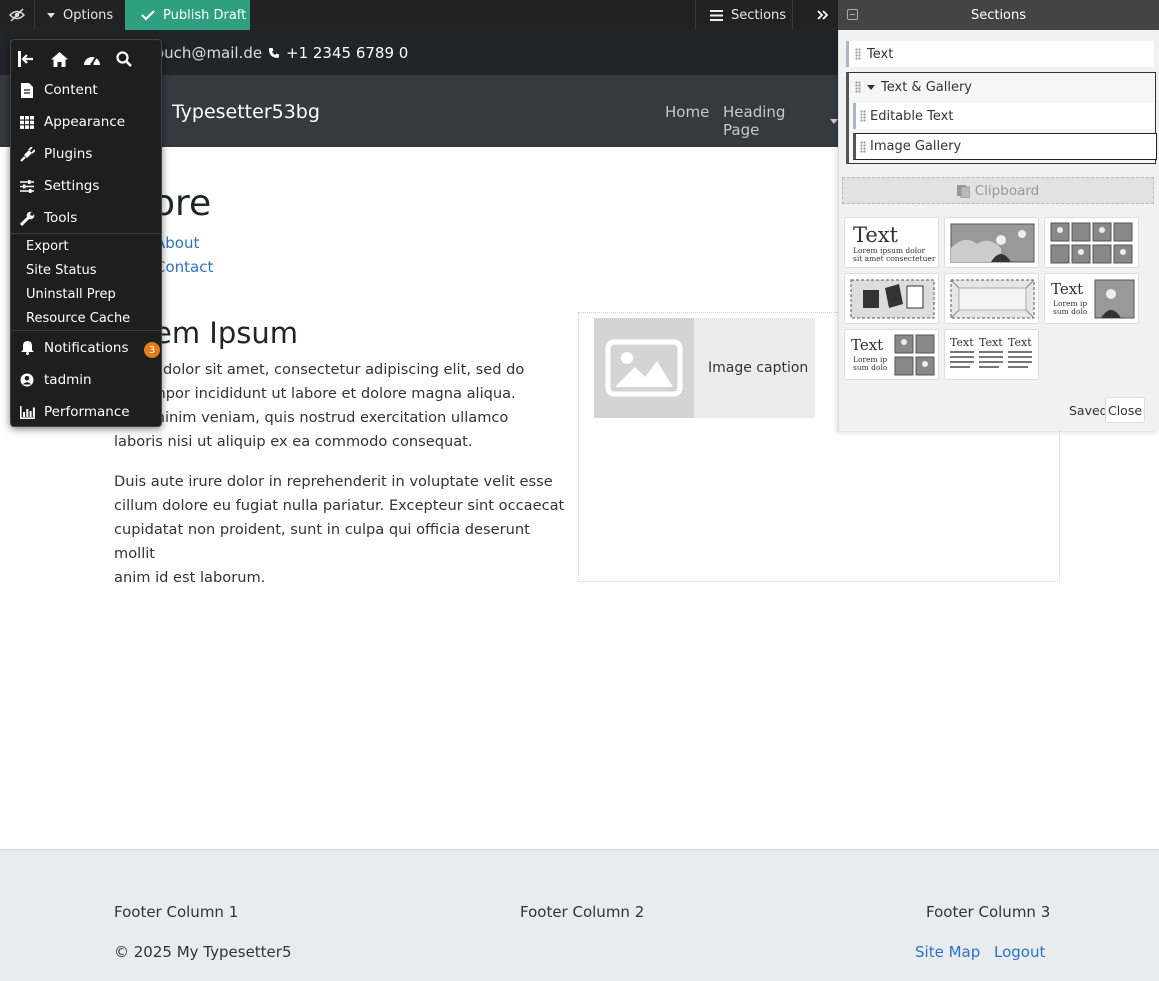  What do you see at coordinates (68, 154) in the screenshot?
I see `menu-item-label: Plugins` at bounding box center [68, 154].